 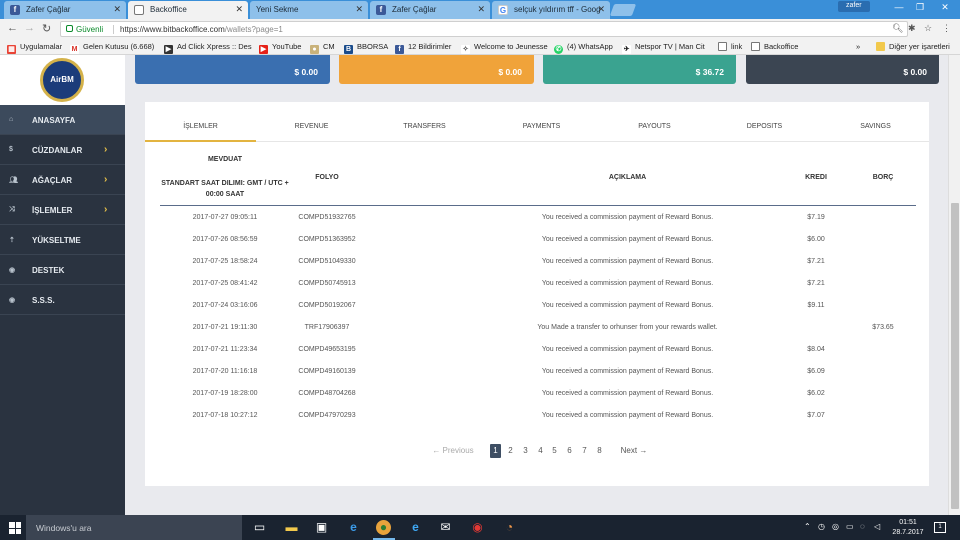 I want to click on tab-payments: PAYMENTS, so click(x=541, y=126).